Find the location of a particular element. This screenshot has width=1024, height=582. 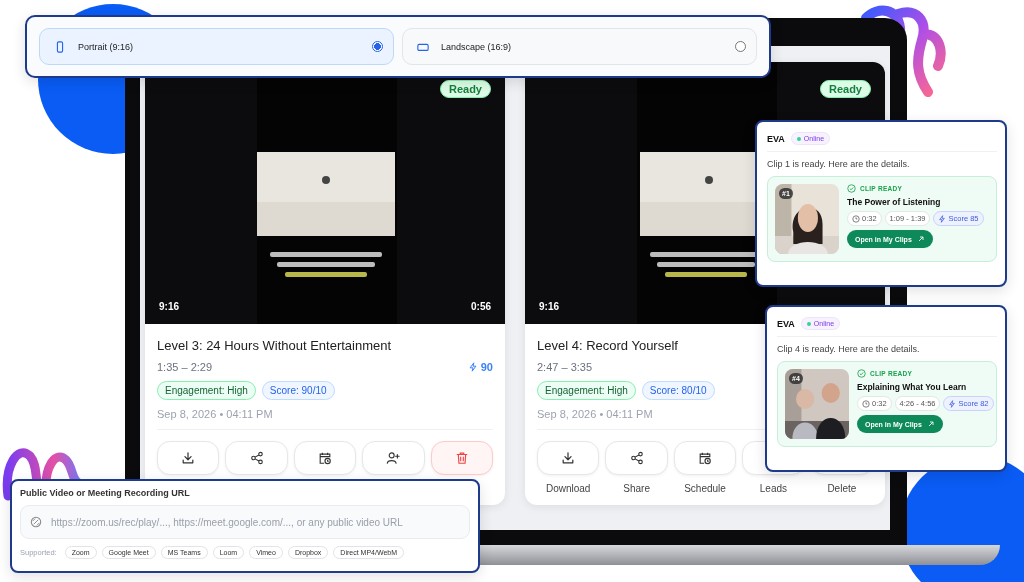

time-range: 1:35 – 2:29 is located at coordinates (185, 367).